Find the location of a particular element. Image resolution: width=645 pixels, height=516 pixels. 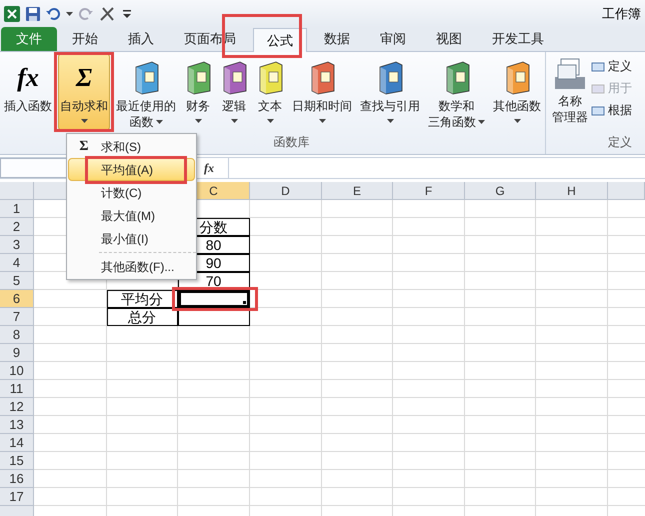

group-label: 定义 is located at coordinates (620, 142).